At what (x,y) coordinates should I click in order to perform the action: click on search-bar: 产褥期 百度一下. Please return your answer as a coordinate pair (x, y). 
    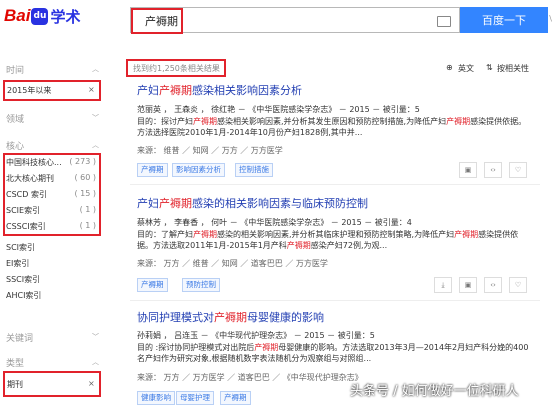
    Looking at the image, I should click on (338, 20).